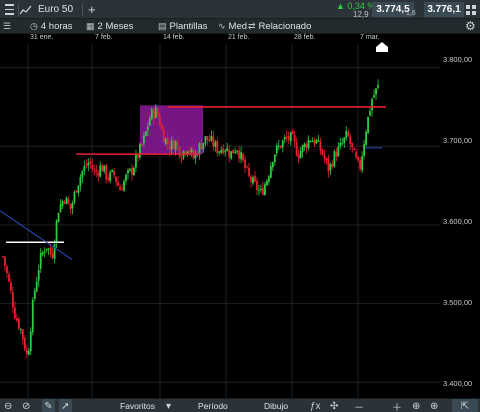 This screenshot has height=412, width=480. I want to click on zoom-minus-icon: －, so click(359, 405).